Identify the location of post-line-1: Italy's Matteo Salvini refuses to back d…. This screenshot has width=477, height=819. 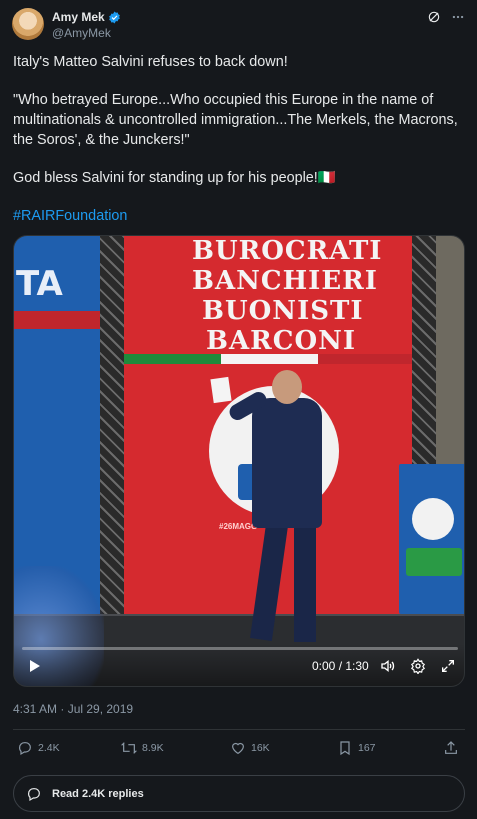
(150, 62).